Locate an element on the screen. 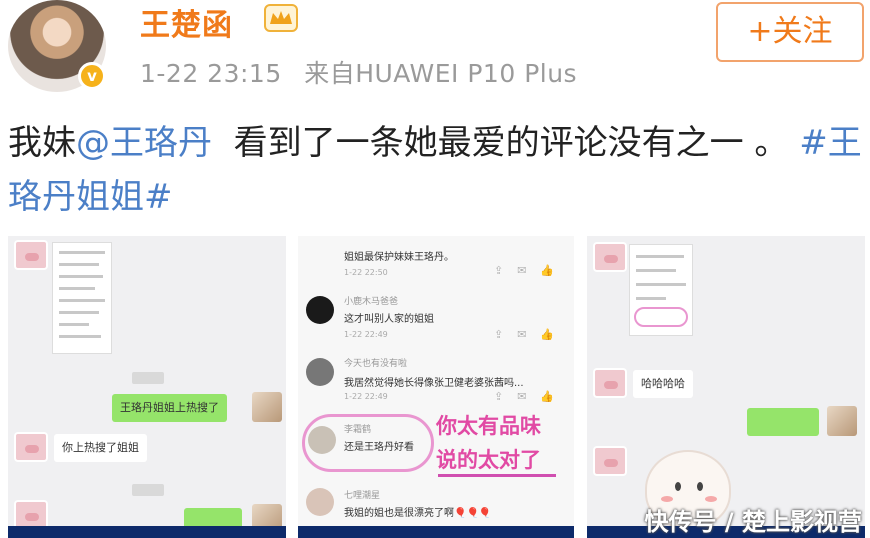 This screenshot has width=870, height=538. post-meta: 1-22 23:15 来自HUAWEI P10 Plus is located at coordinates (358, 72).